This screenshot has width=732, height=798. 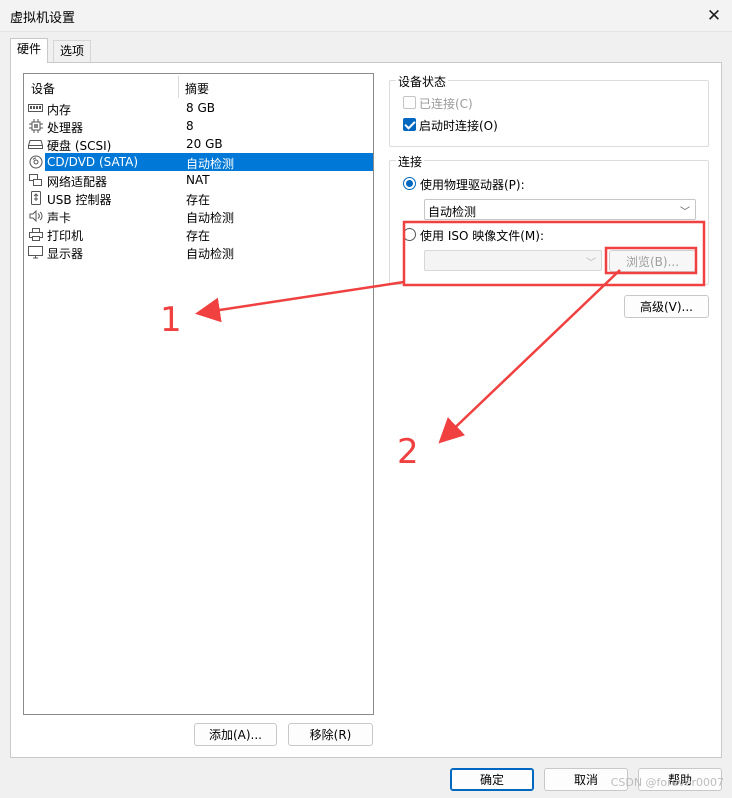 I want to click on device-list-header: 设备 摘要, so click(x=198, y=86).